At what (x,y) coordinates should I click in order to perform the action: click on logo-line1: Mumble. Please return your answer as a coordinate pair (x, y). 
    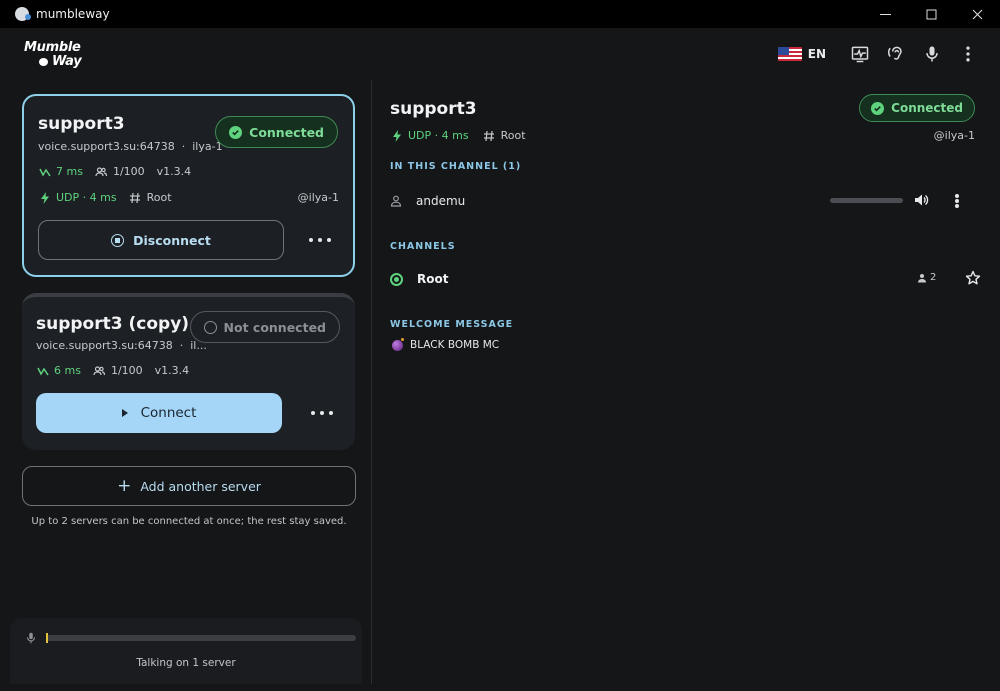
    Looking at the image, I should click on (52, 47).